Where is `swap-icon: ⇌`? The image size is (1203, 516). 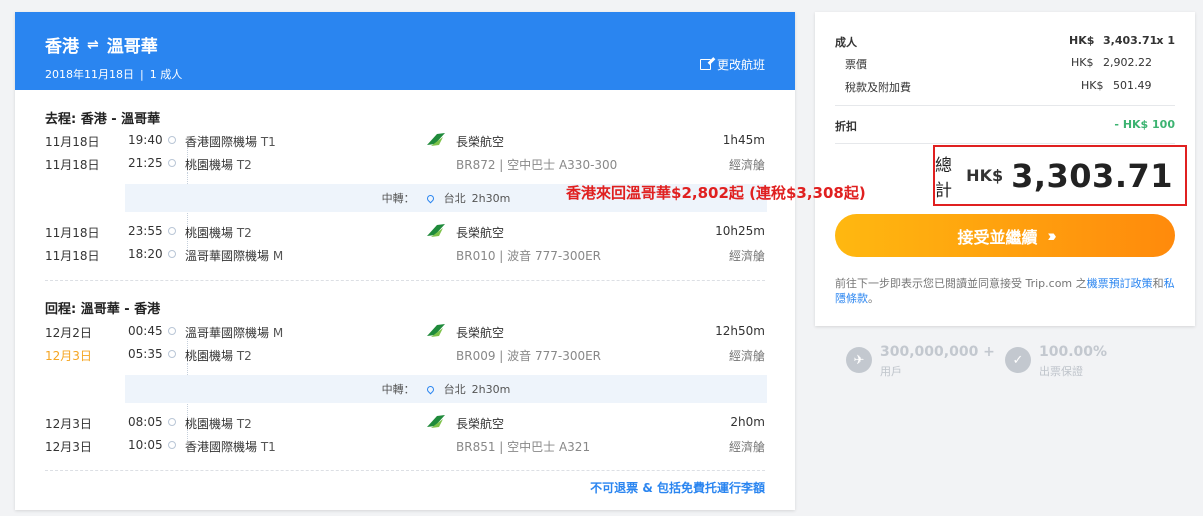
swap-icon: ⇌ is located at coordinates (93, 44).